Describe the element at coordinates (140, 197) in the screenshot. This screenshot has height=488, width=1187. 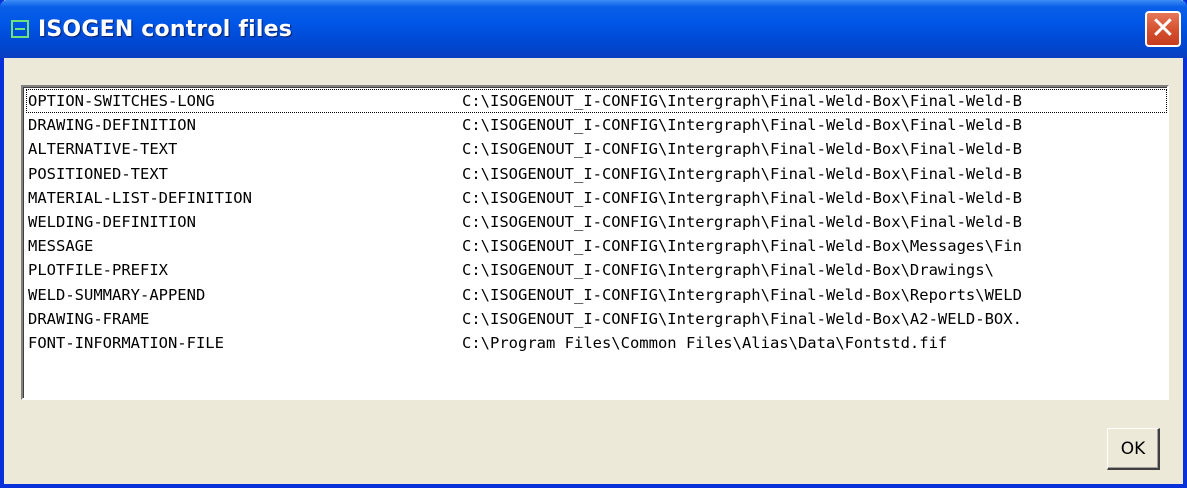
I see `file-key: MATERIAL-LIST-DEFINITION` at that location.